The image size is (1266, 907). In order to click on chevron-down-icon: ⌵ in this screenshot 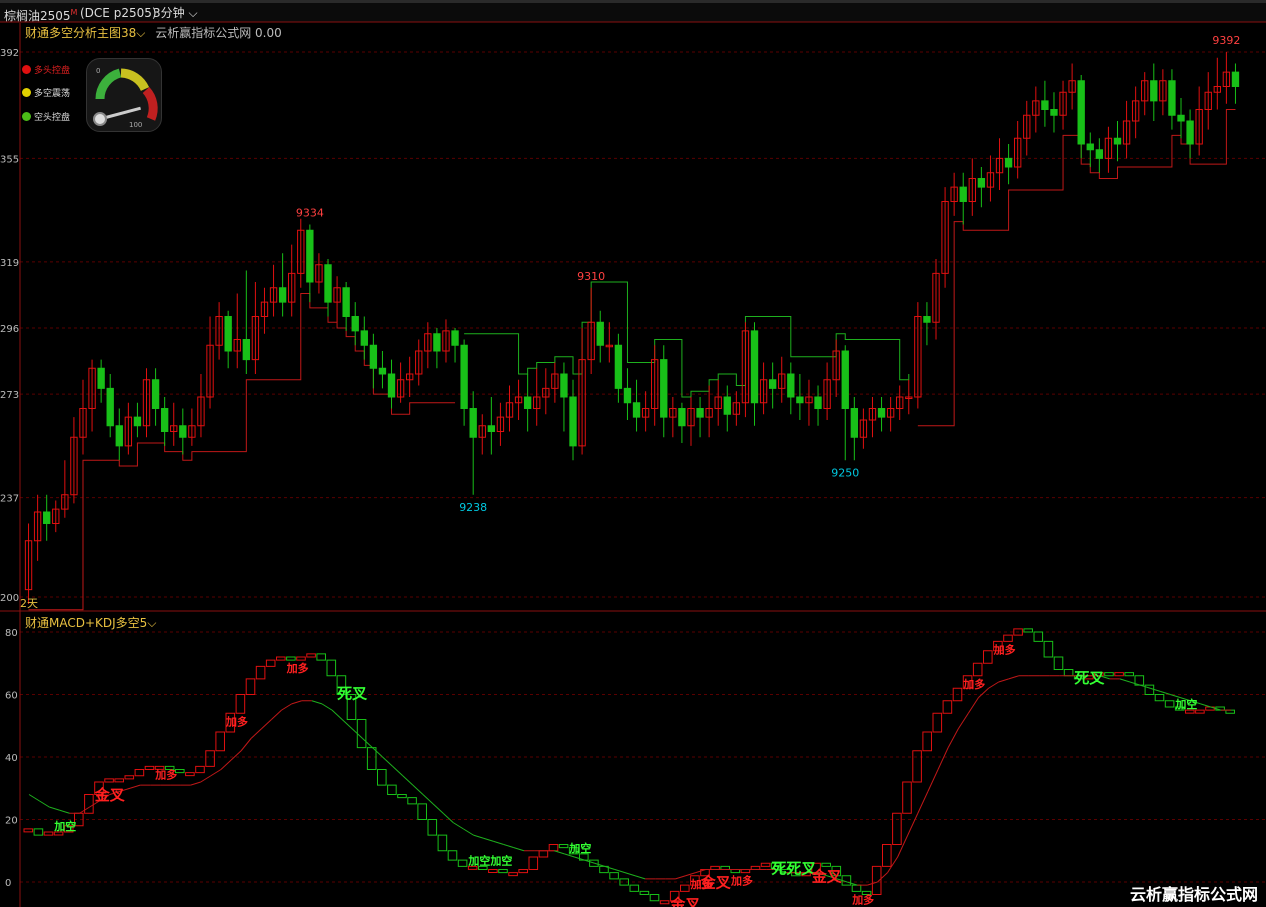, I will do `click(193, 13)`.